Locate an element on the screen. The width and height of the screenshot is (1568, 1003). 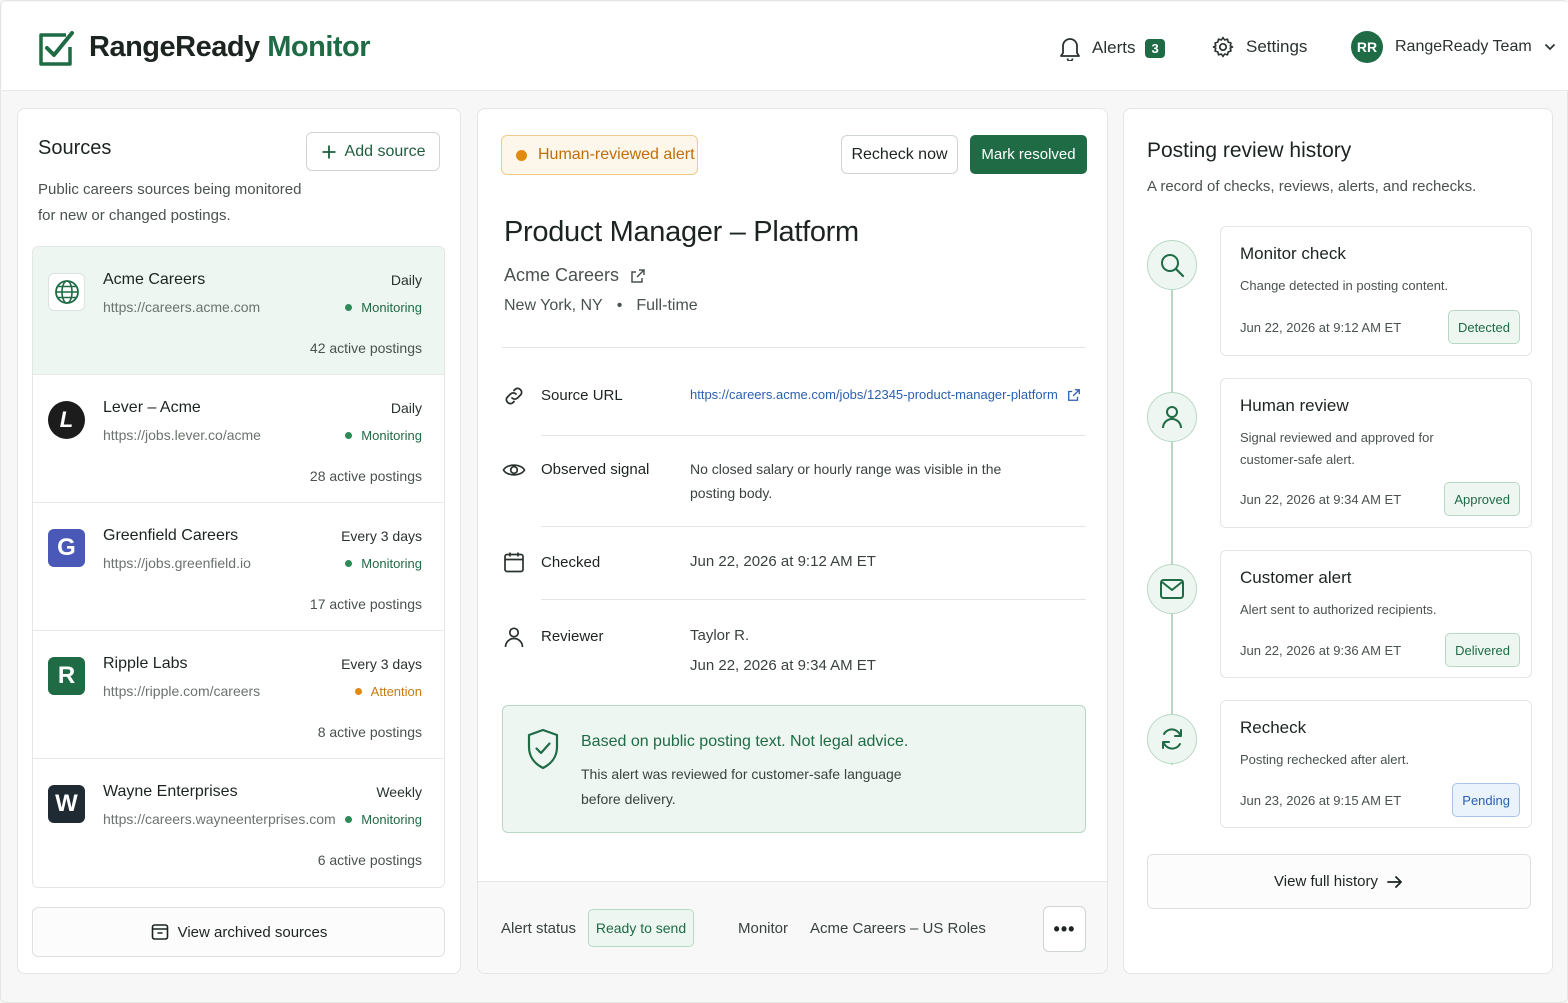
alert-status-label: Alert status is located at coordinates (539, 928).